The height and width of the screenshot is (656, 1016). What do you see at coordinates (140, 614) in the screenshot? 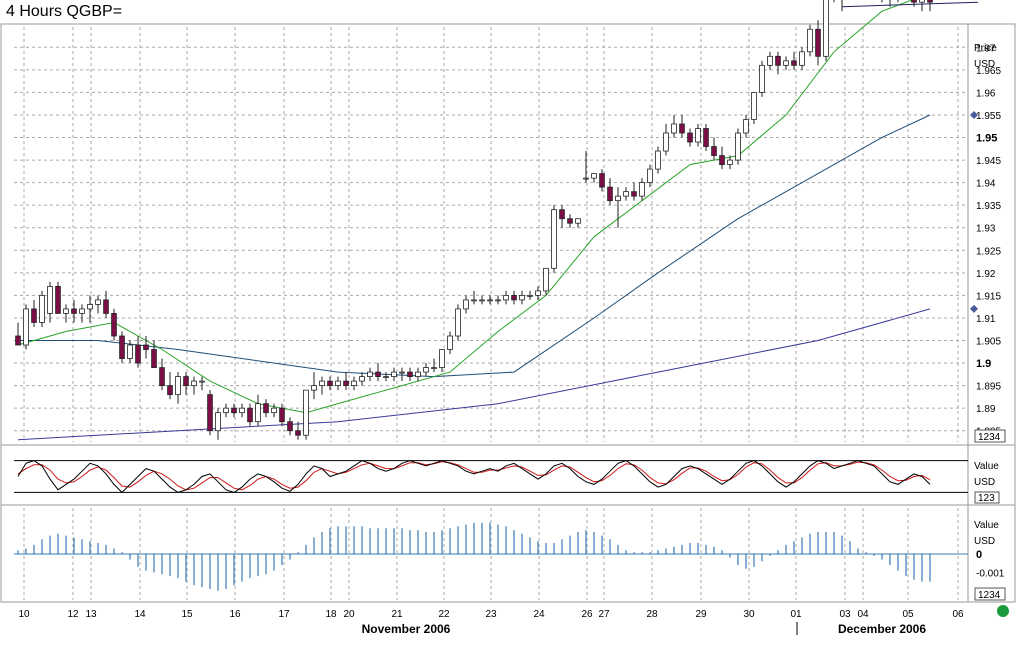
I see `x-tick-label: 14` at bounding box center [140, 614].